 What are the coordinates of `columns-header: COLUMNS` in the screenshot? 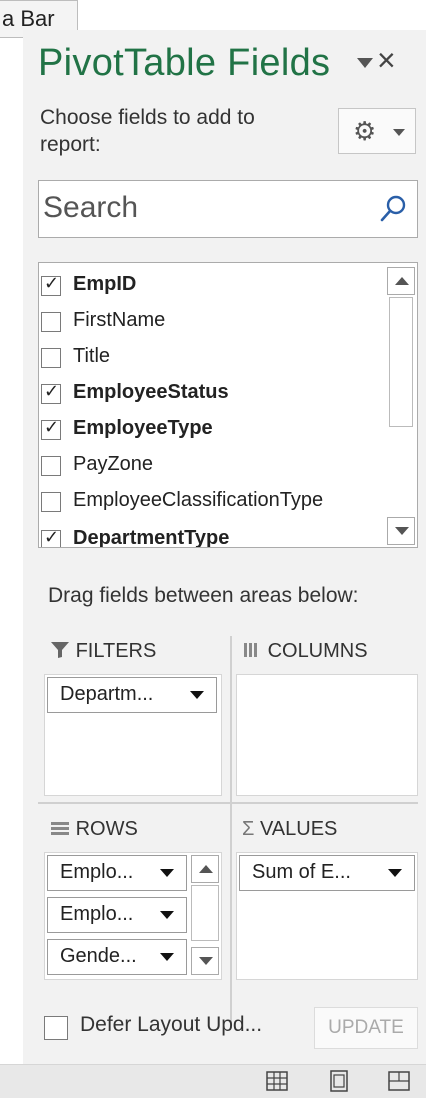 It's located at (305, 651).